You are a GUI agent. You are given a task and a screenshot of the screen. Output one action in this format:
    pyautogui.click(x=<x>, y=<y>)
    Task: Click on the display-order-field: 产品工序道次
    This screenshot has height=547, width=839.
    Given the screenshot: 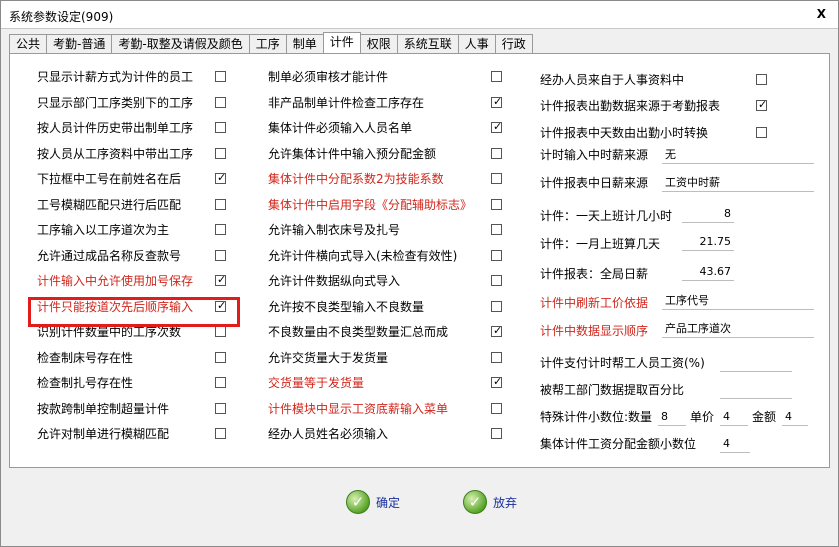 What is the action you would take?
    pyautogui.click(x=738, y=328)
    